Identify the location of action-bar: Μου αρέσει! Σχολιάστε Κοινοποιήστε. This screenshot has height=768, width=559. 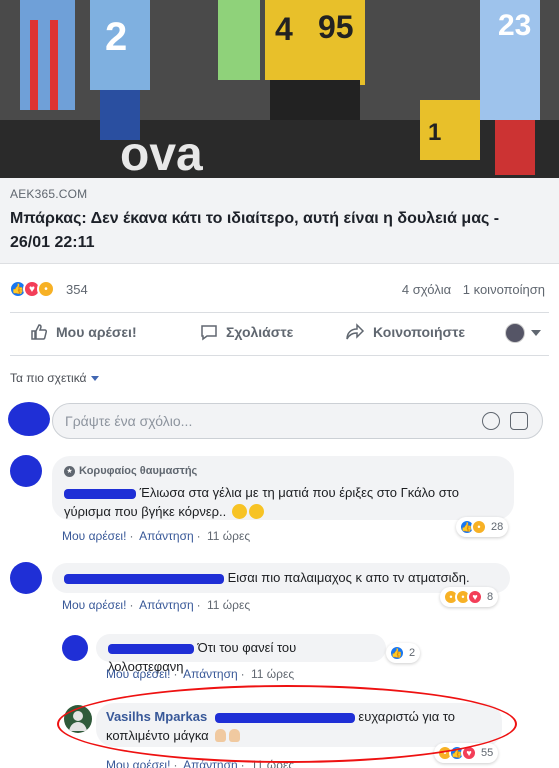
(279, 334).